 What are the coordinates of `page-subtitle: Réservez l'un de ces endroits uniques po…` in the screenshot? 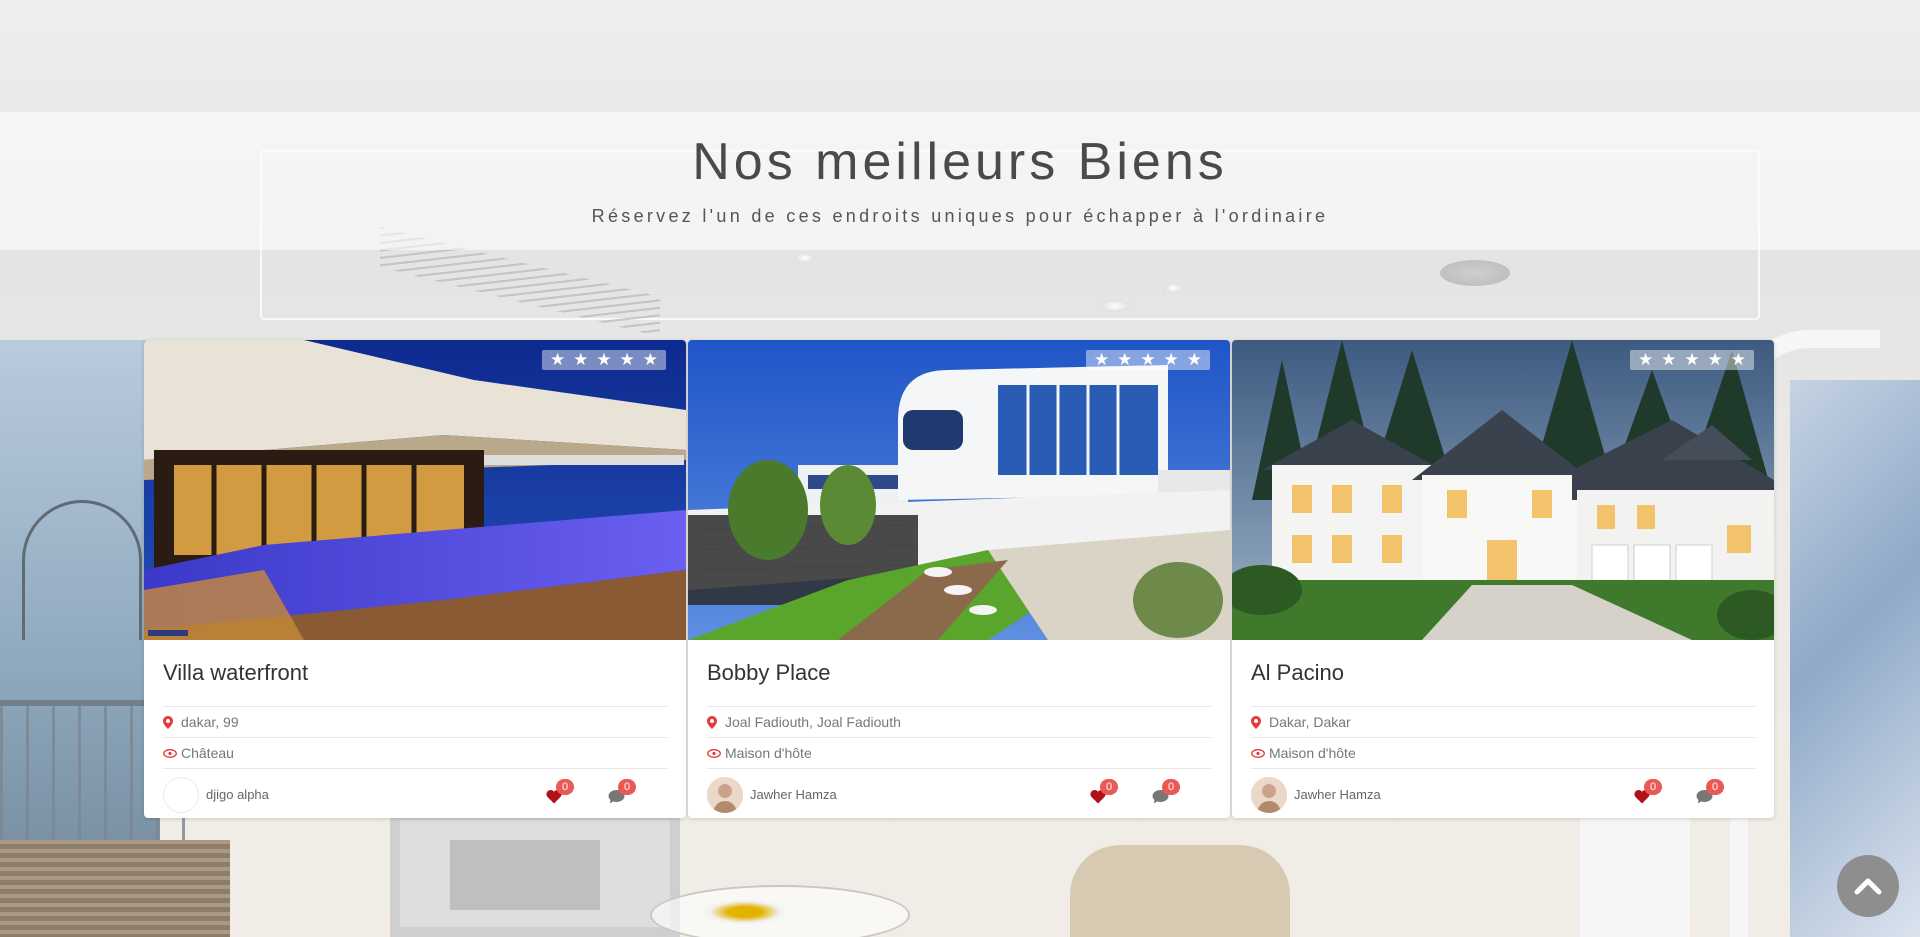 It's located at (960, 216).